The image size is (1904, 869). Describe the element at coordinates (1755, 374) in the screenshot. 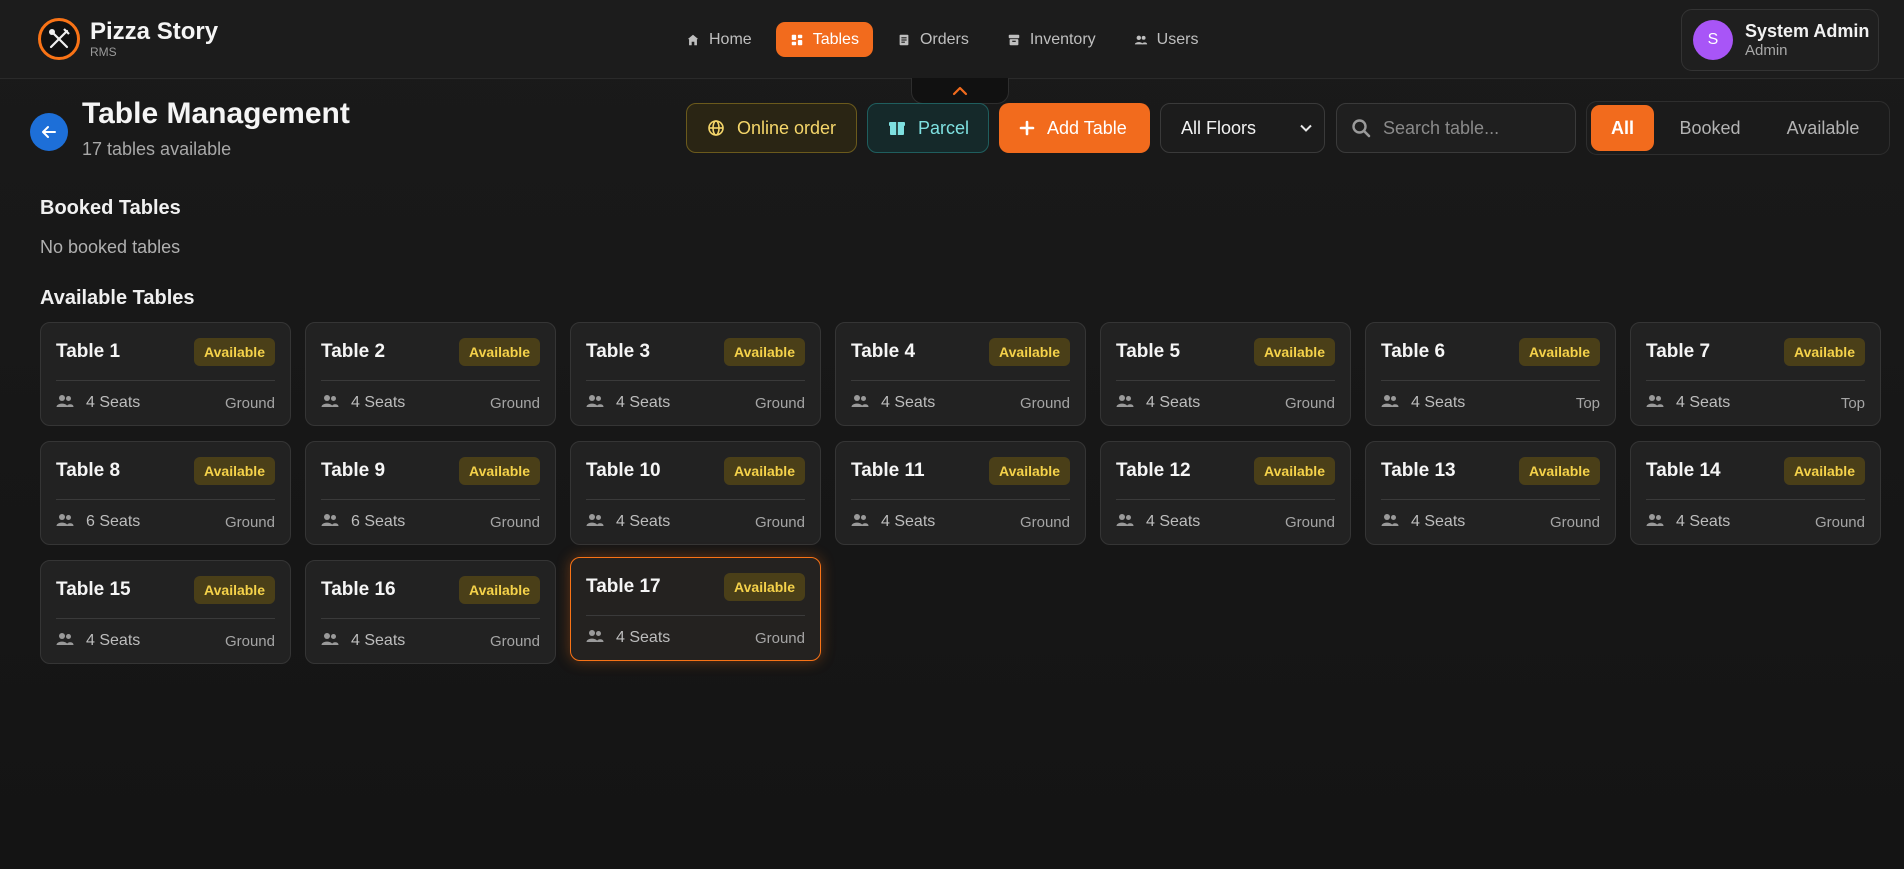

I see `table-card: Table 7 Available 4 Seats Top` at that location.